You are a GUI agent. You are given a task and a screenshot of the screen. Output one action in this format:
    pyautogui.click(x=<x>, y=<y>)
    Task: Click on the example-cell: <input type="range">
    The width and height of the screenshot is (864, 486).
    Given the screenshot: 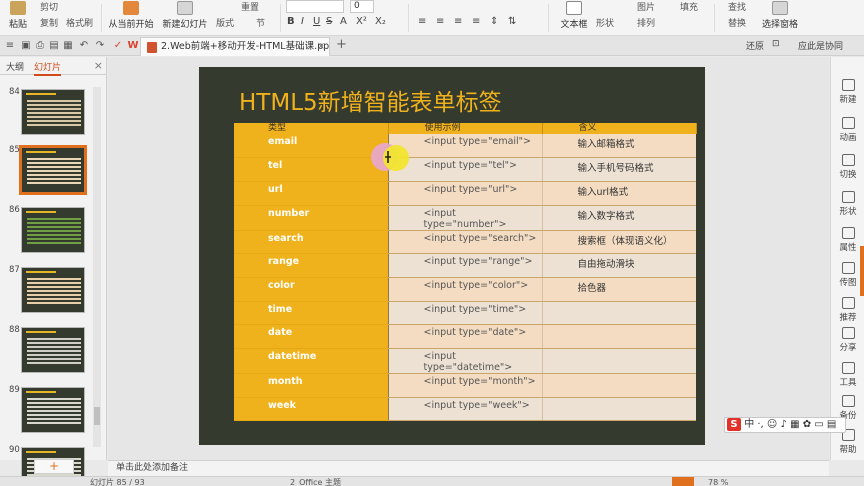 What is the action you would take?
    pyautogui.click(x=465, y=265)
    